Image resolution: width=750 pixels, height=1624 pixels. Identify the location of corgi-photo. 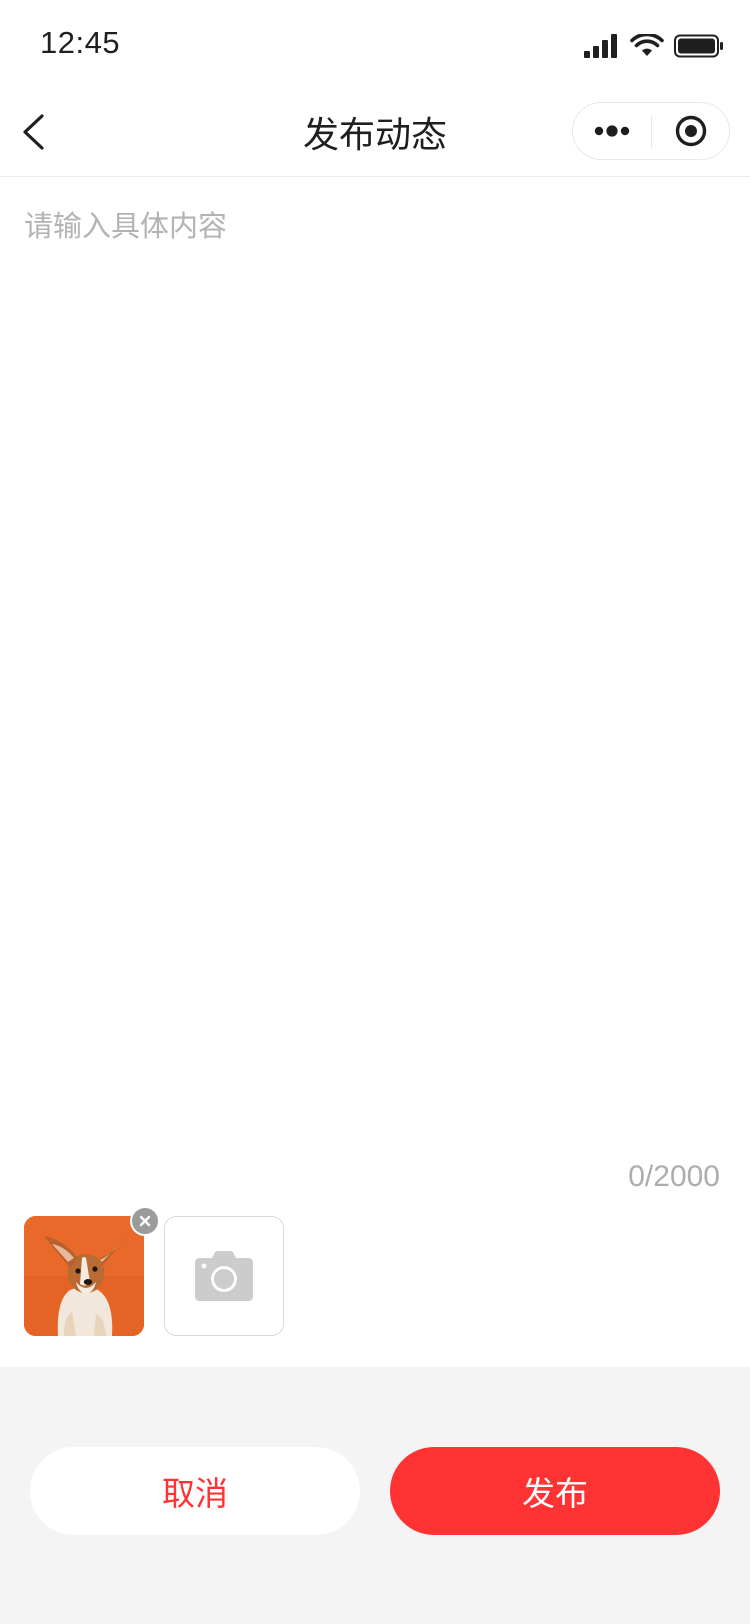
(84, 1276).